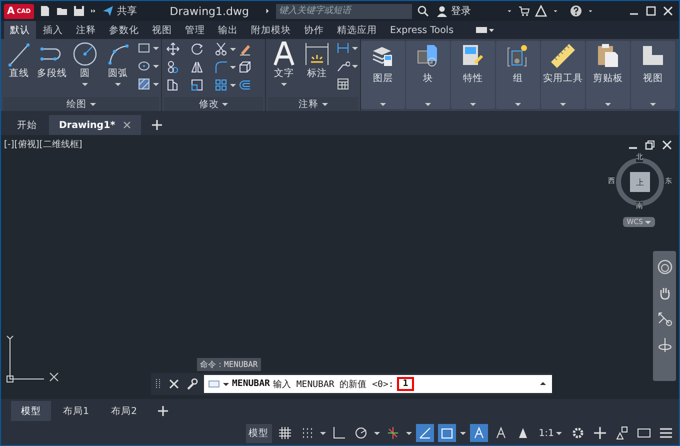 The image size is (680, 446). Describe the element at coordinates (664, 267) in the screenshot. I see `steering-wheel-icon` at that location.